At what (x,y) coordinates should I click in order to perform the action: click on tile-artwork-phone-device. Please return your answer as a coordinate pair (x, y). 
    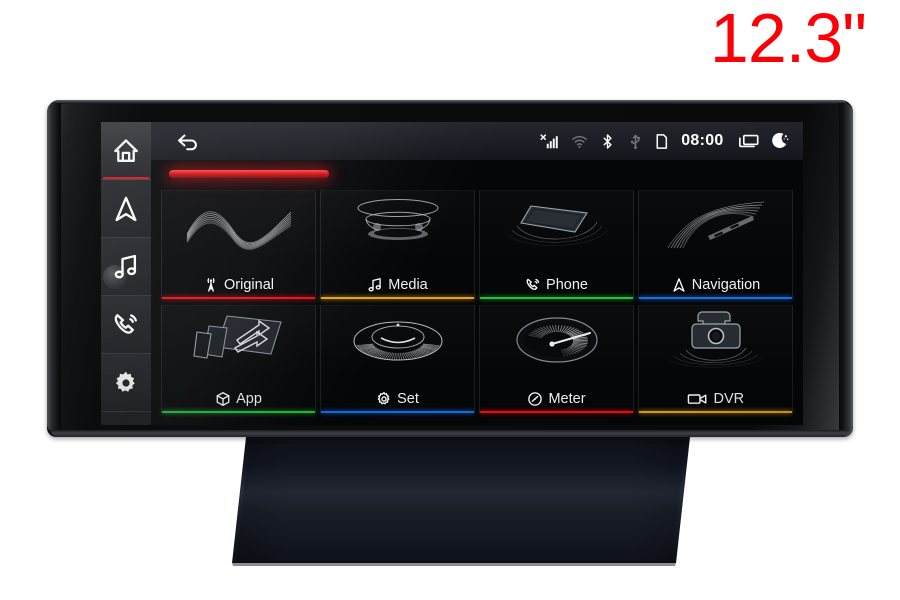
    Looking at the image, I should click on (556, 224).